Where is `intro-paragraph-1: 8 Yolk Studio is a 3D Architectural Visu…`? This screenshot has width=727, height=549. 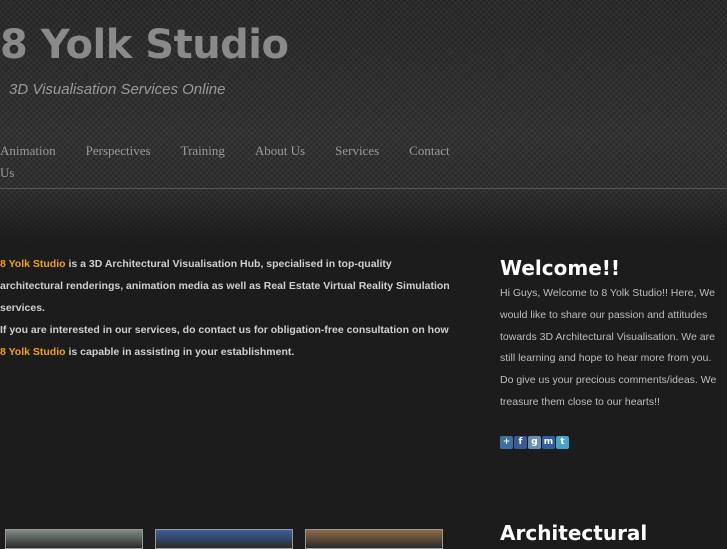
intro-paragraph-1: 8 Yolk Studio is a 3D Architectural Visu… is located at coordinates (225, 286).